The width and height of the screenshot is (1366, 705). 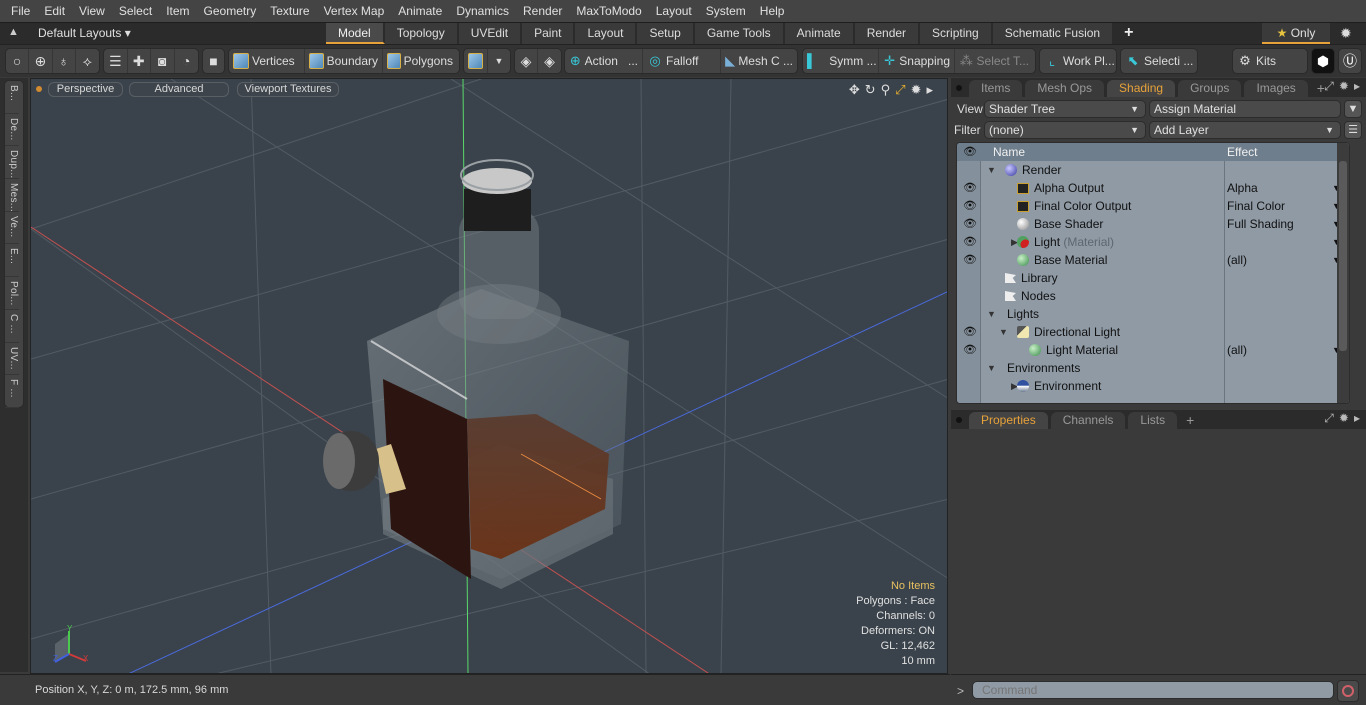 What do you see at coordinates (186, 61) in the screenshot?
I see `dial-icon: ◔` at bounding box center [186, 61].